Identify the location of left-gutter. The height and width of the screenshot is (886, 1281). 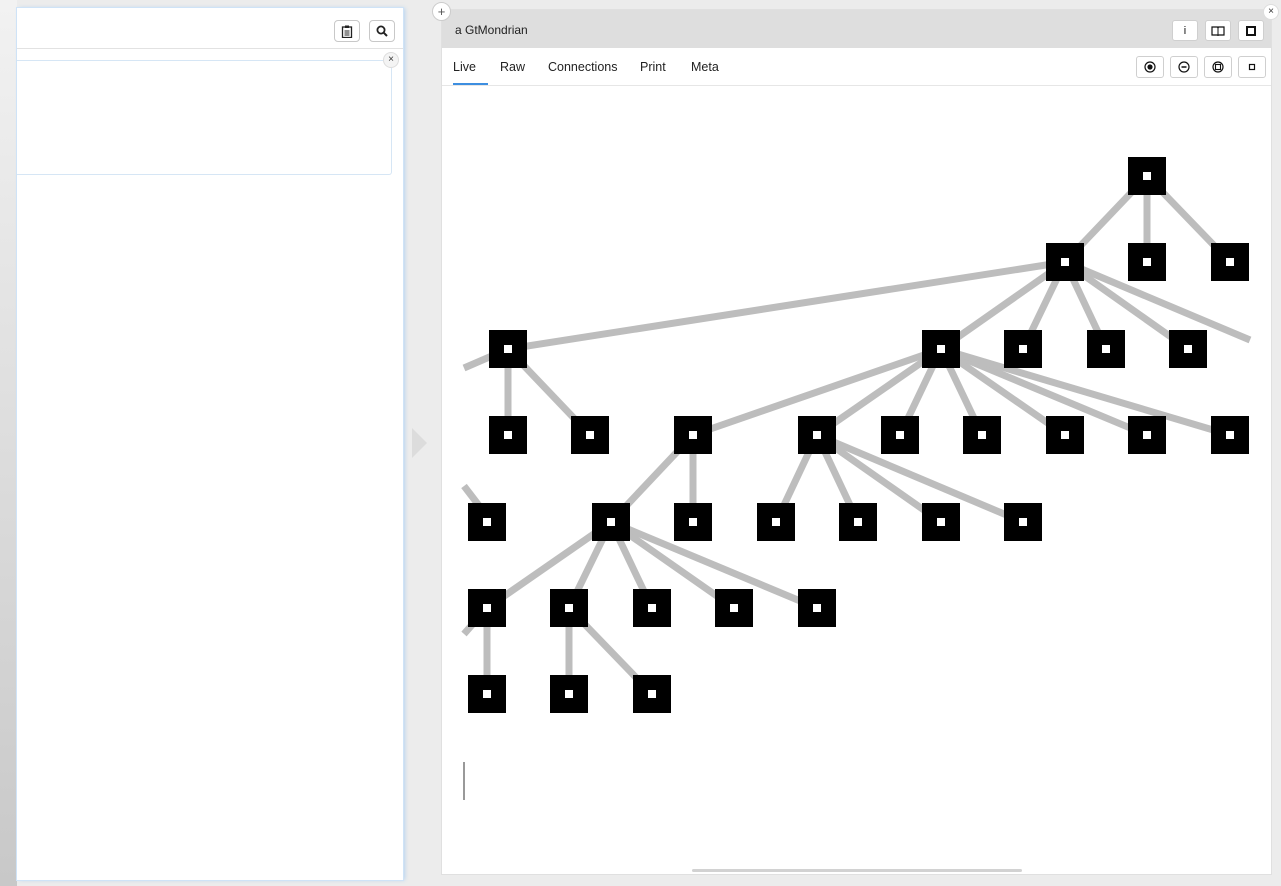
(8, 443).